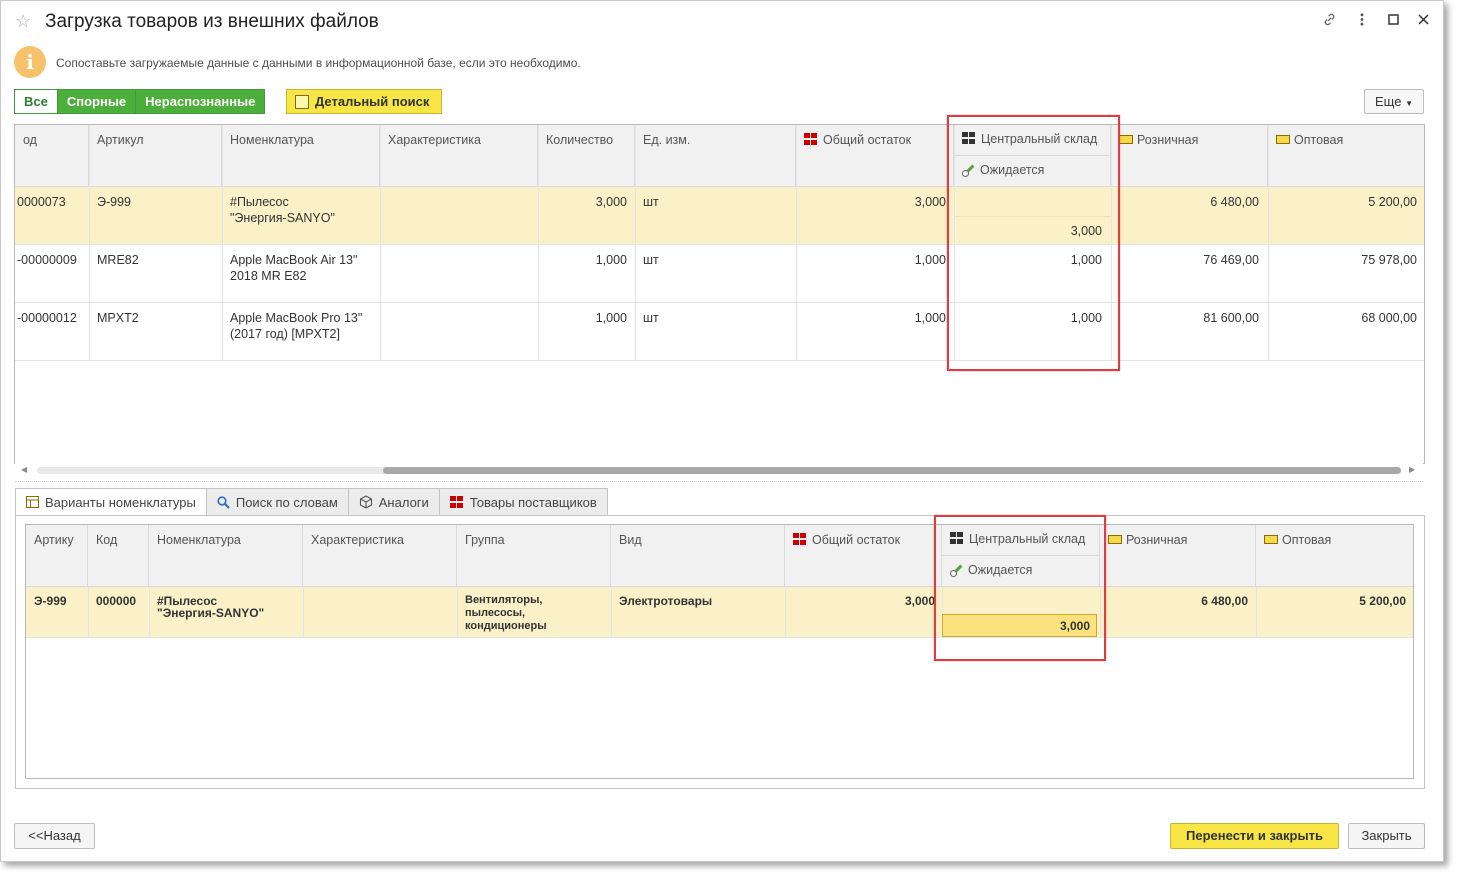 This screenshot has height=877, width=1459. Describe the element at coordinates (1028, 231) in the screenshot. I see `cell-expected: 3,000` at that location.